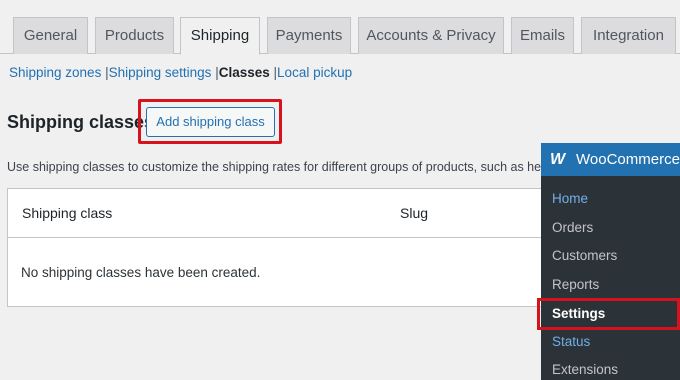  Describe the element at coordinates (134, 35) in the screenshot. I see `tab-products: Products` at that location.